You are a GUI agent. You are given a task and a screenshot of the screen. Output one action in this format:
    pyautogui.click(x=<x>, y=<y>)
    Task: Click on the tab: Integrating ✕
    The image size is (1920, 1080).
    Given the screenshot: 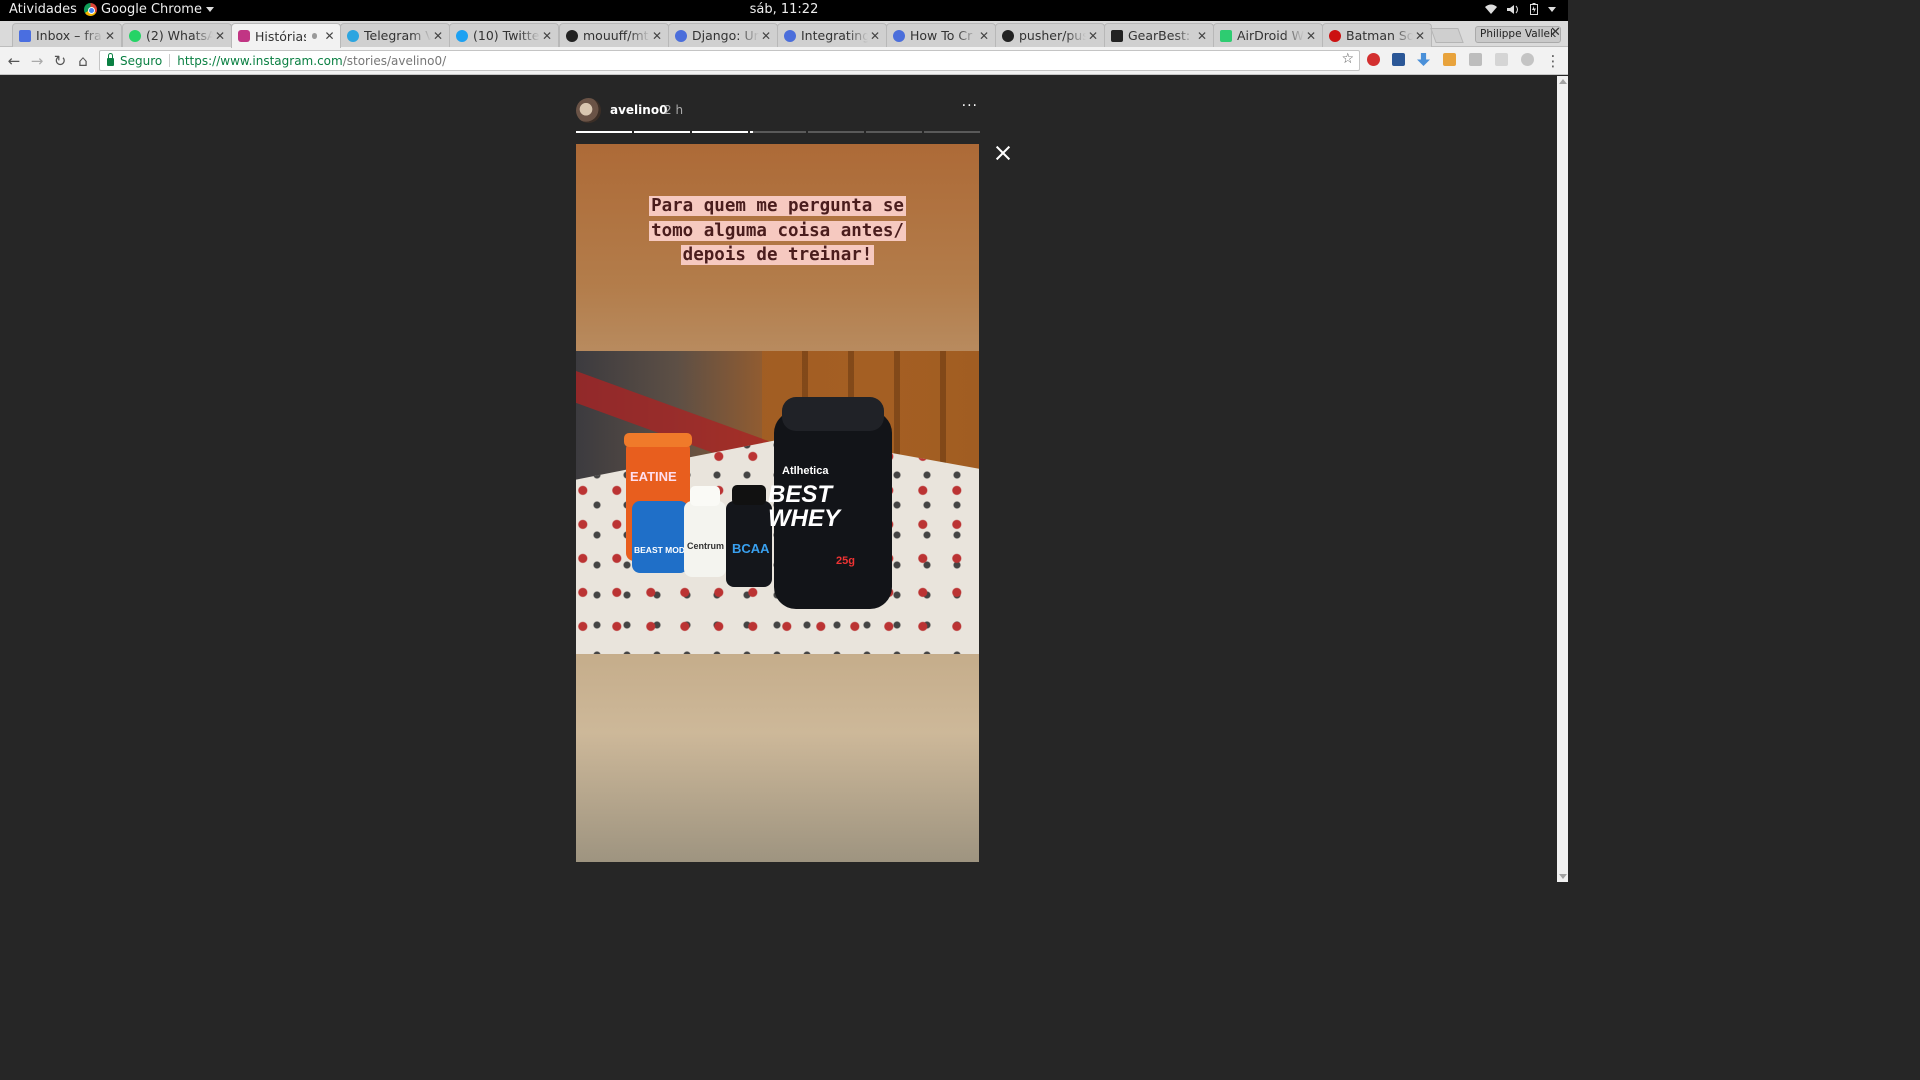 What is the action you would take?
    pyautogui.click(x=832, y=35)
    